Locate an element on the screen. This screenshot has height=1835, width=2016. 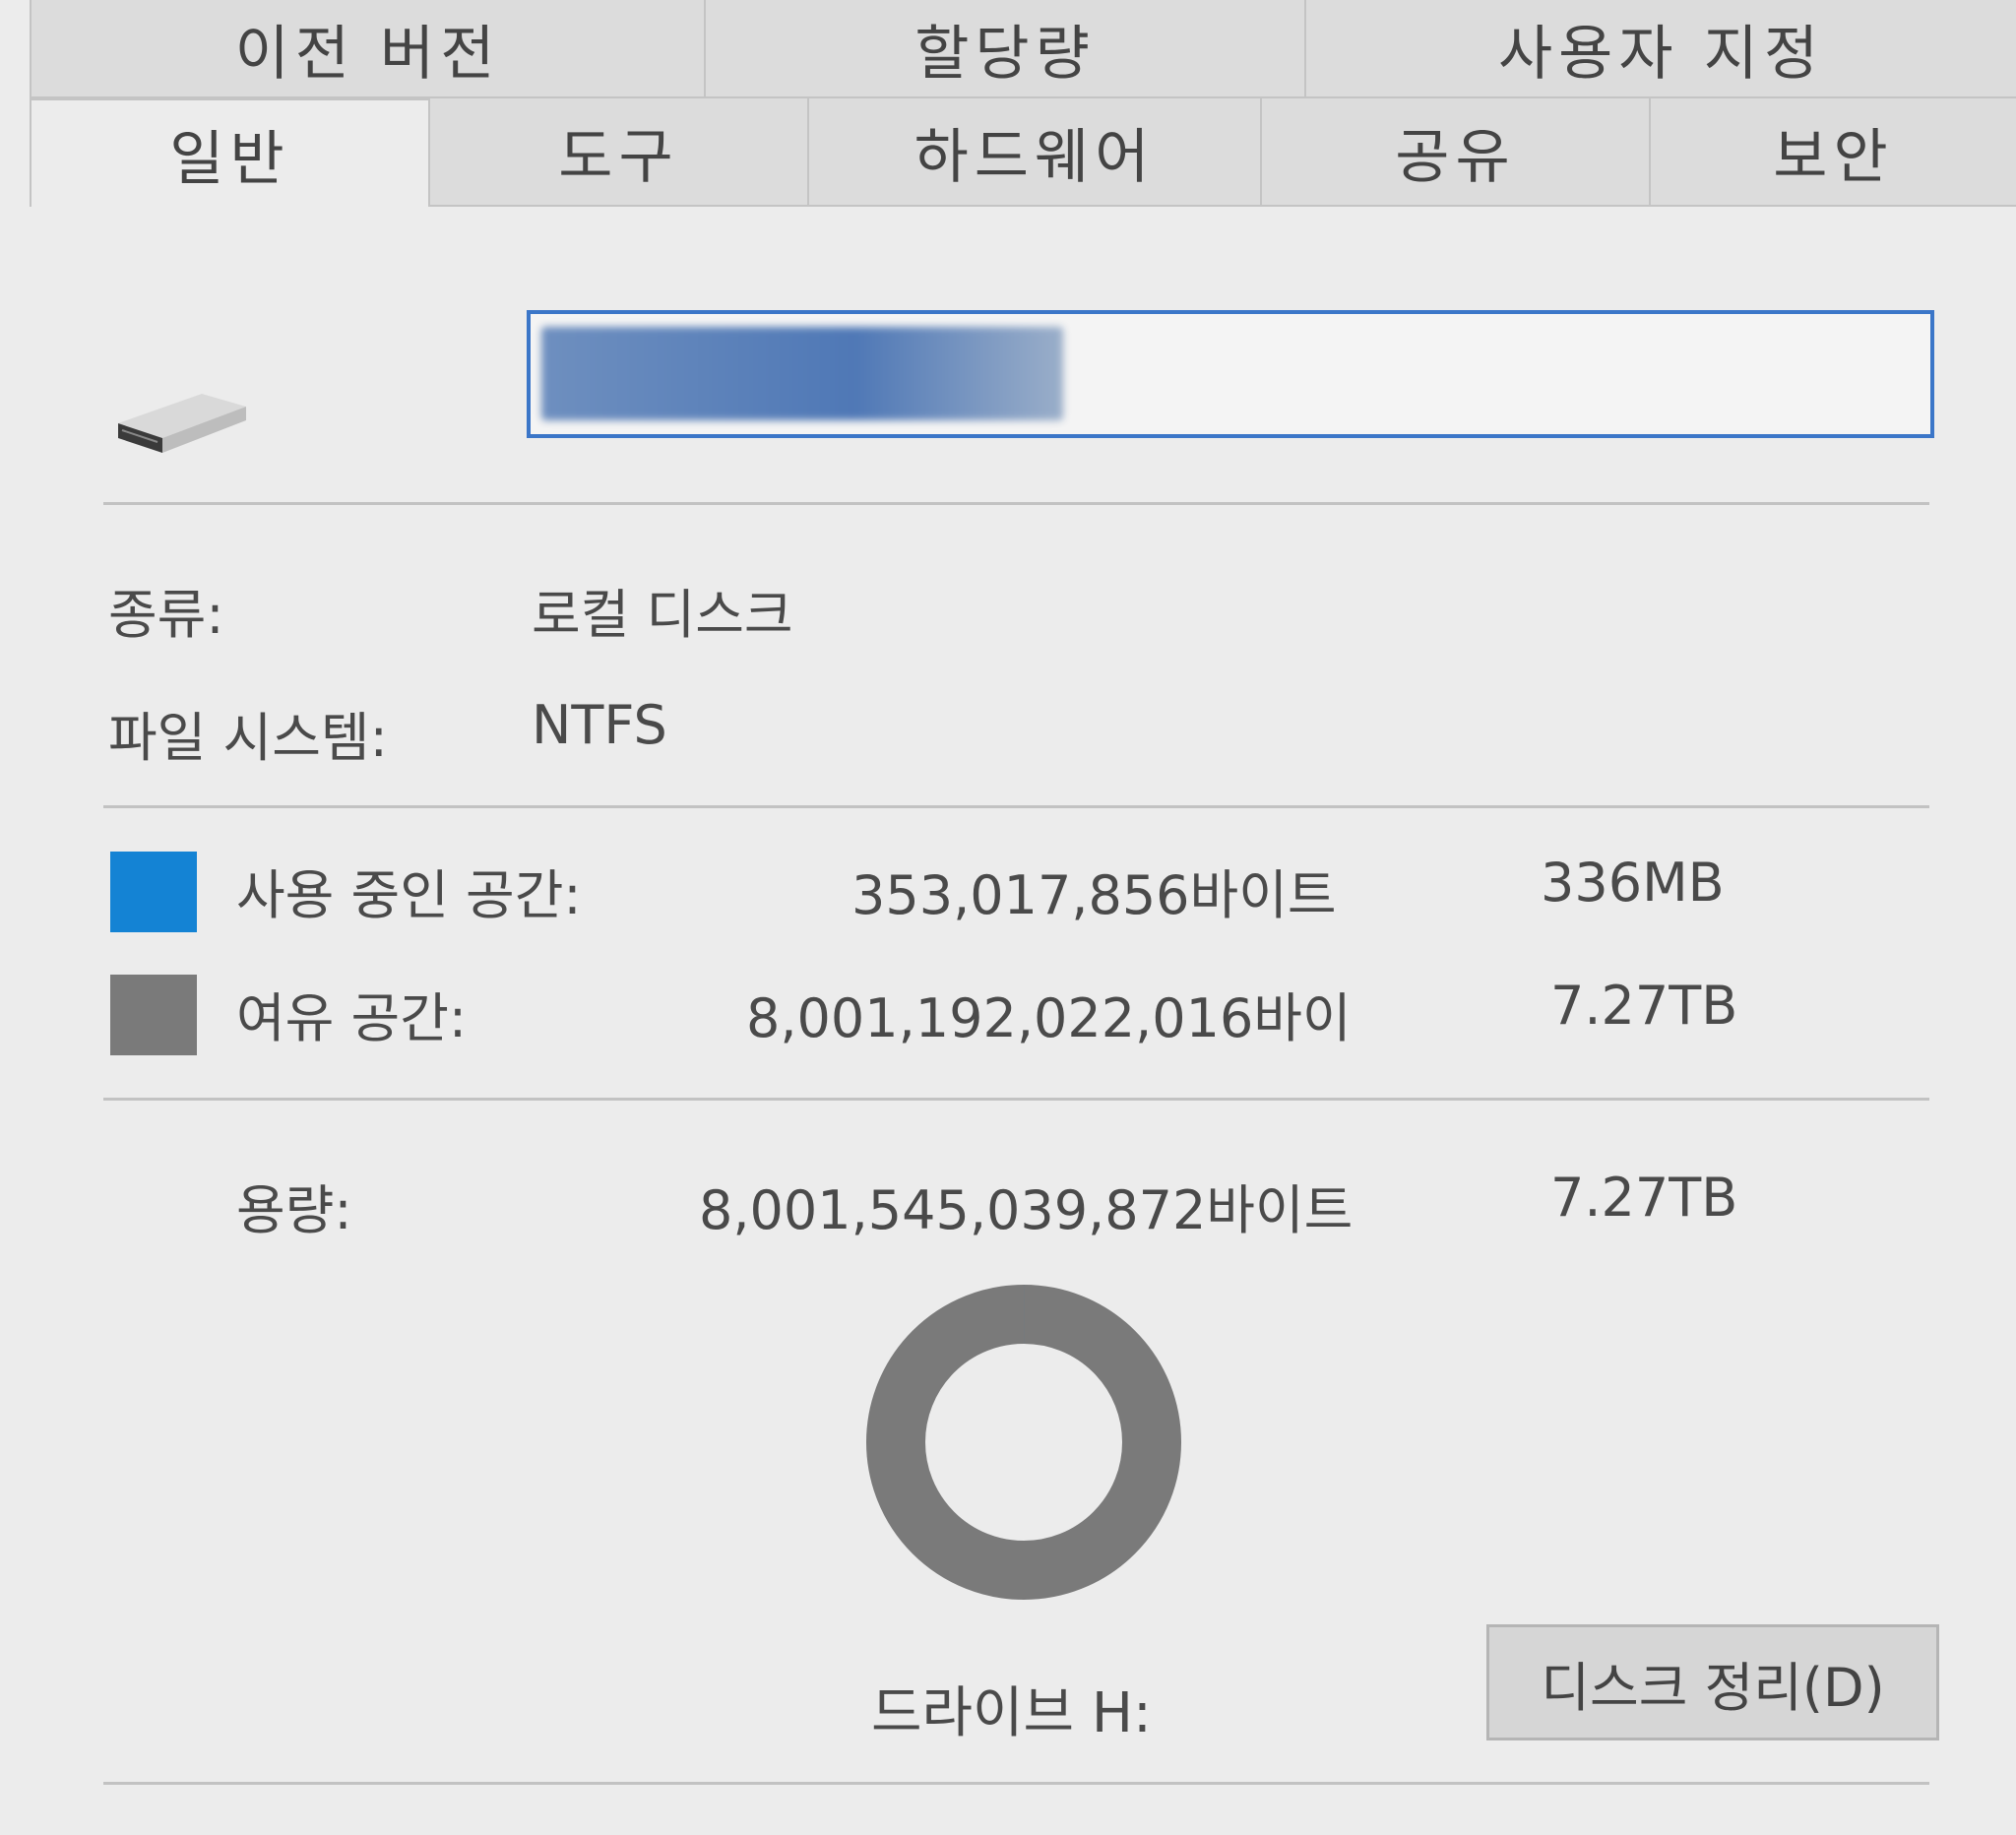
capacity-label: 용량: is located at coordinates (294, 1210).